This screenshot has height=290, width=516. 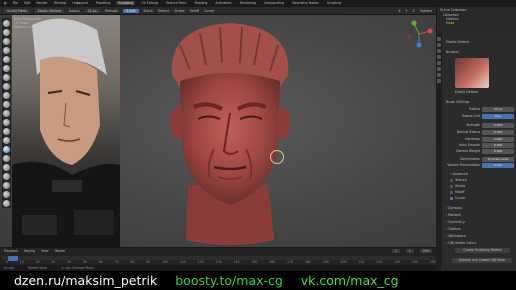 What do you see at coordinates (45, 251) in the screenshot?
I see `timeline-view-menu: View` at bounding box center [45, 251].